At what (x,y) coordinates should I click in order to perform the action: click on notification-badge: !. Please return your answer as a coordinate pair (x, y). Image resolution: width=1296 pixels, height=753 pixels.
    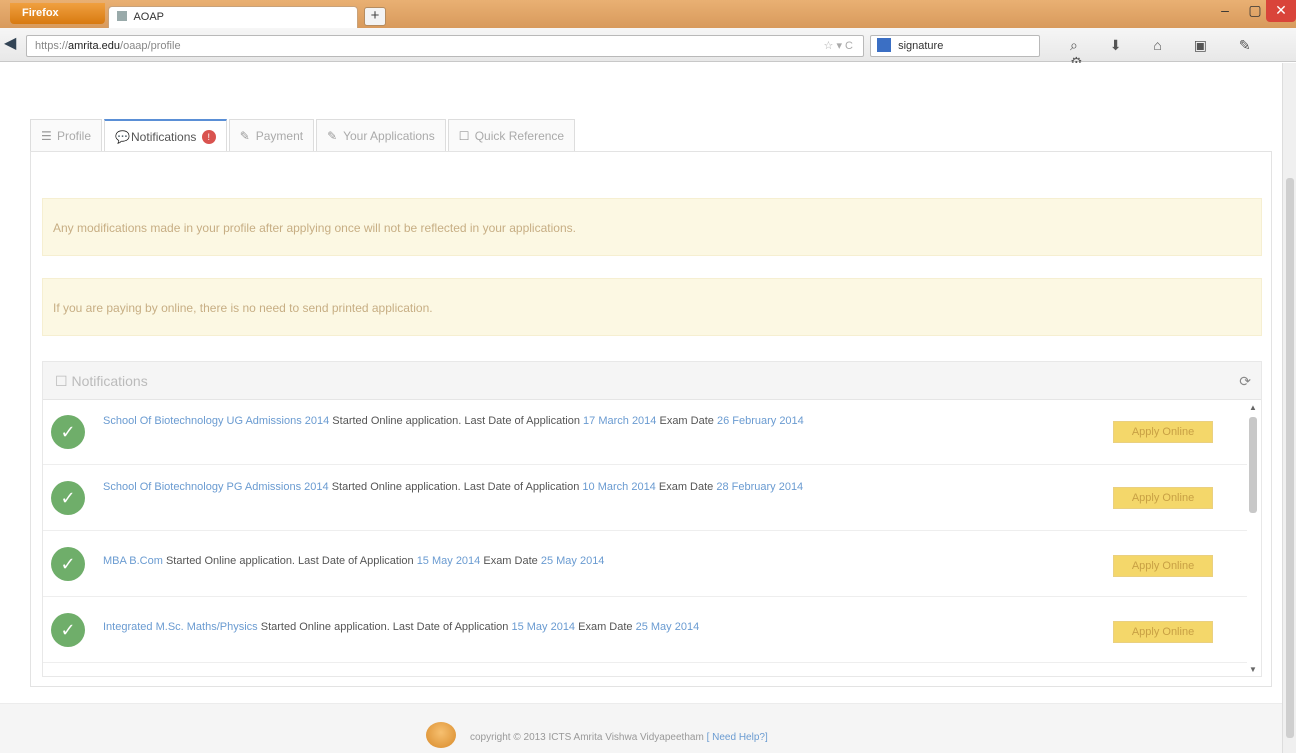
    Looking at the image, I should click on (208, 137).